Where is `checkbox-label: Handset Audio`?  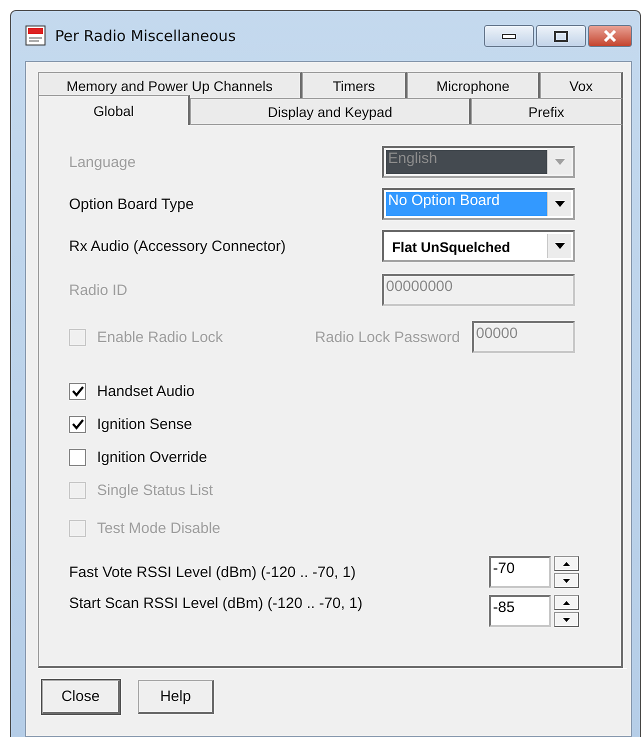
checkbox-label: Handset Audio is located at coordinates (146, 391).